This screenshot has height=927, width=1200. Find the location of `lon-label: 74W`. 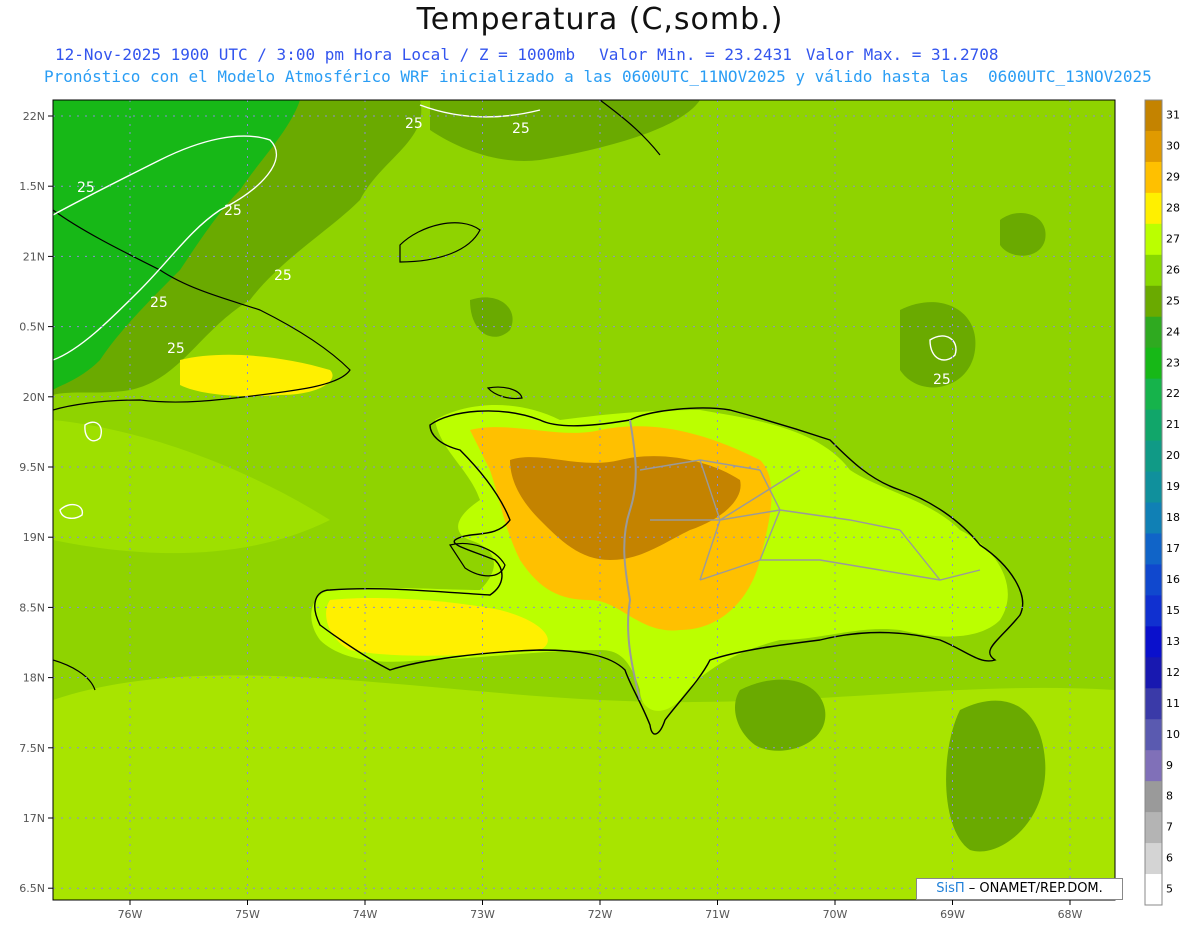

lon-label: 74W is located at coordinates (365, 914).